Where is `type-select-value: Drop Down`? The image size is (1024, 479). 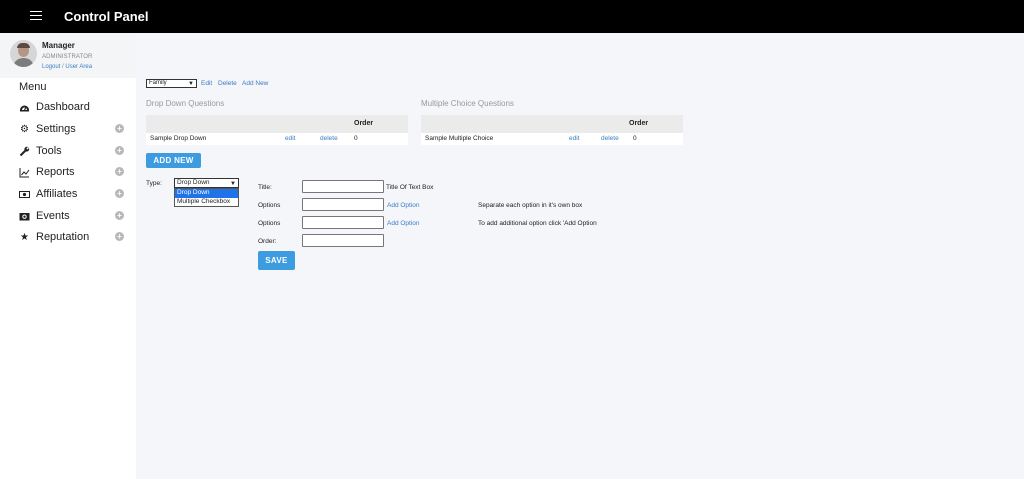
type-select-value: Drop Down is located at coordinates (193, 182).